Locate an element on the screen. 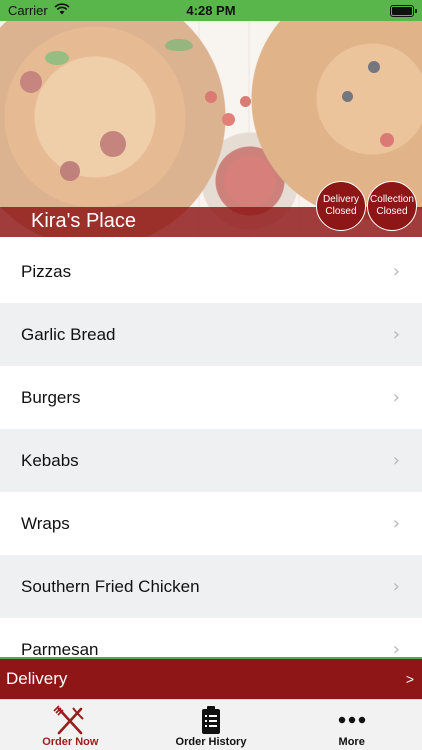 This screenshot has width=422, height=750. more-dots-icon is located at coordinates (352, 720).